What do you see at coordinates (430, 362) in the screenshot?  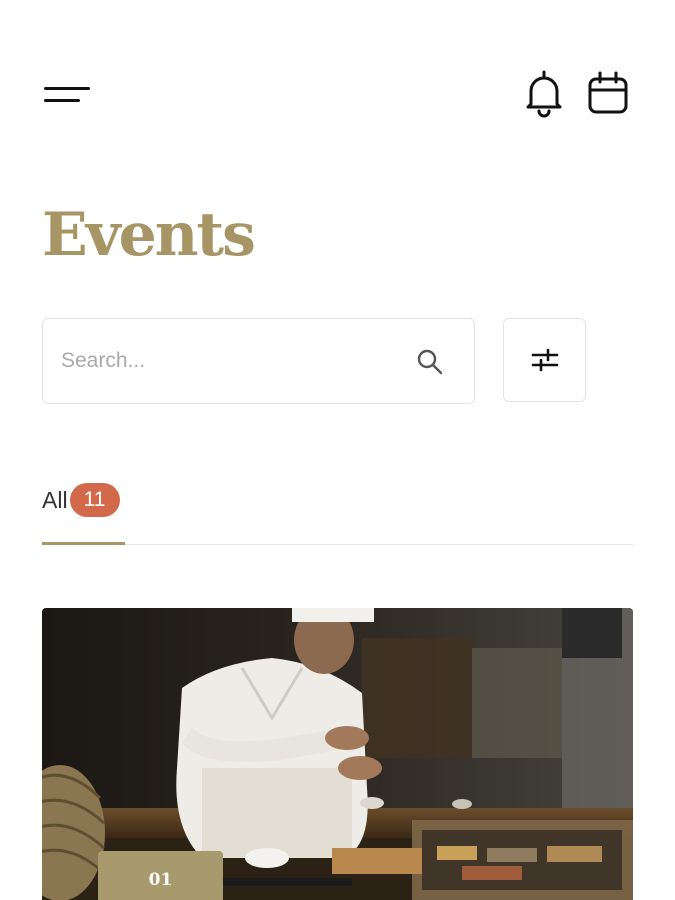 I see `search-icon` at bounding box center [430, 362].